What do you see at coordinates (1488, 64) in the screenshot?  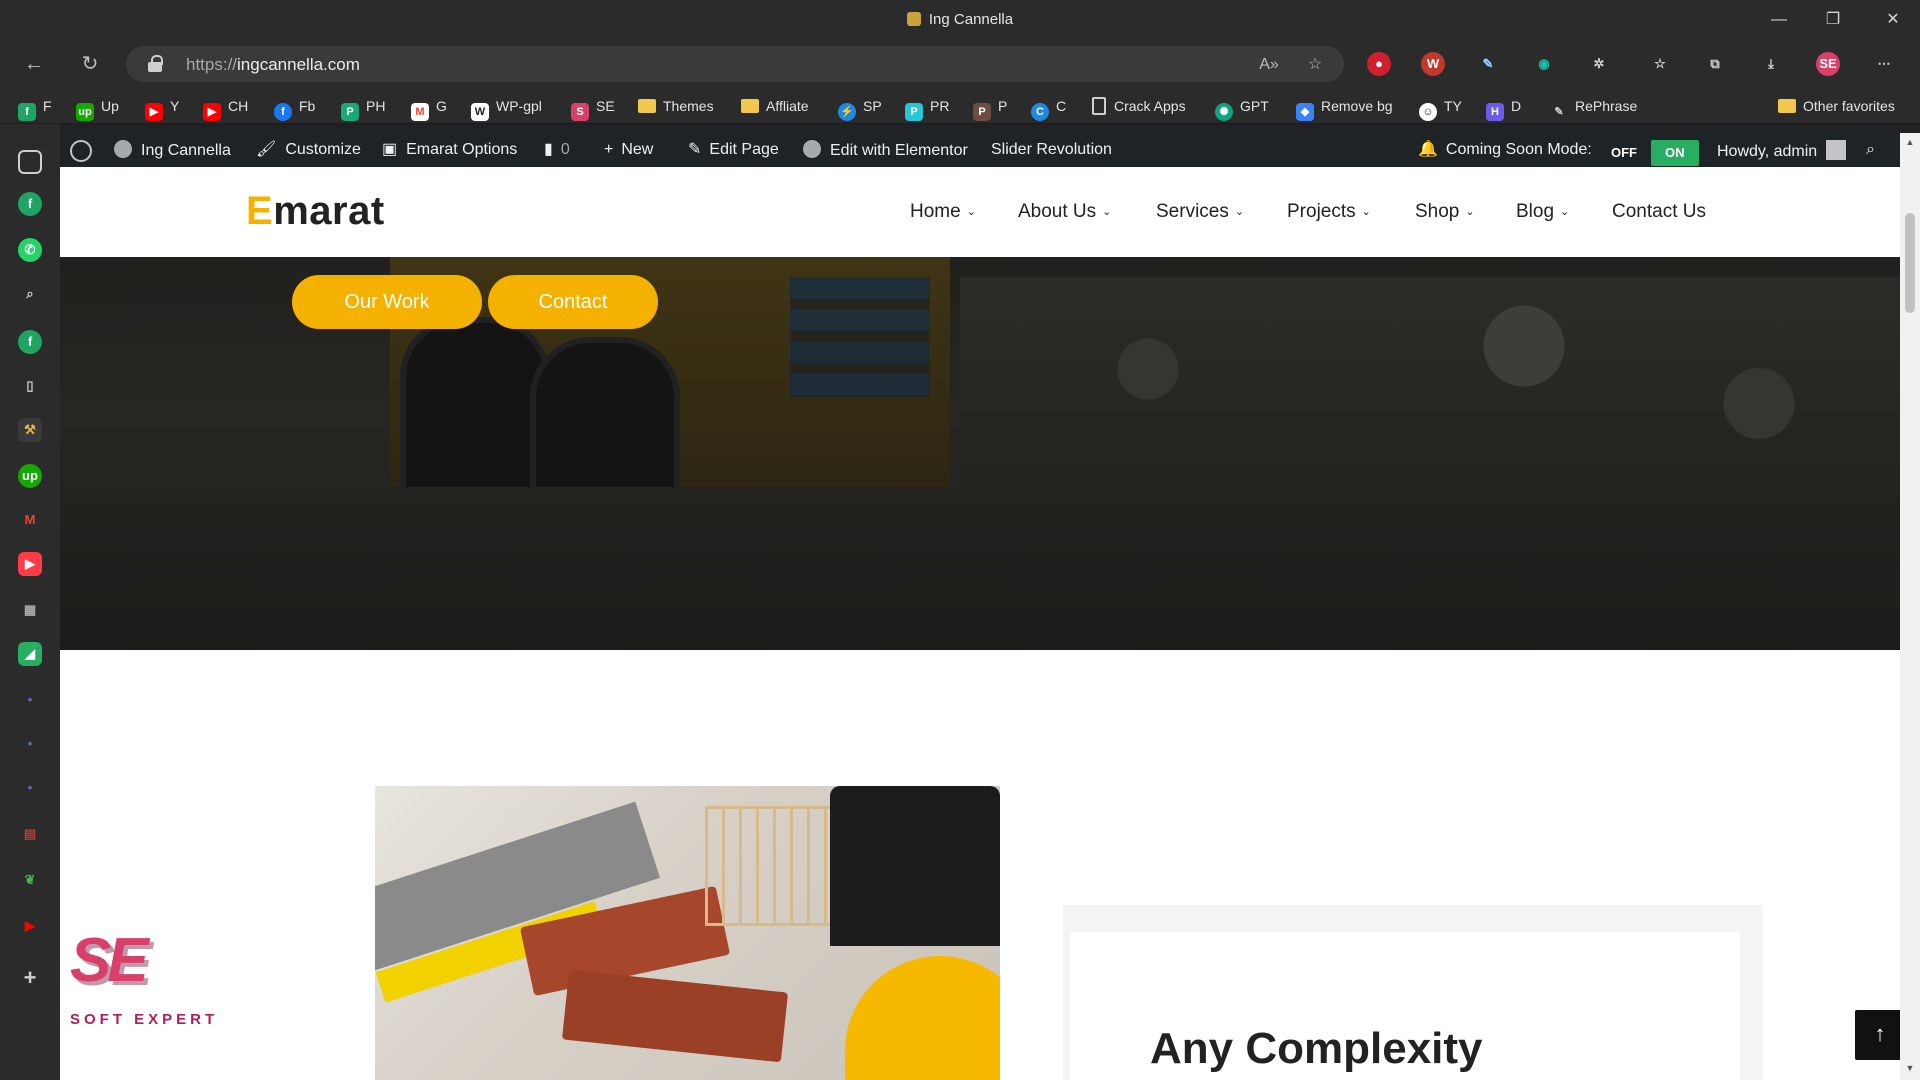 I see `extension-pen-icon: ✎` at bounding box center [1488, 64].